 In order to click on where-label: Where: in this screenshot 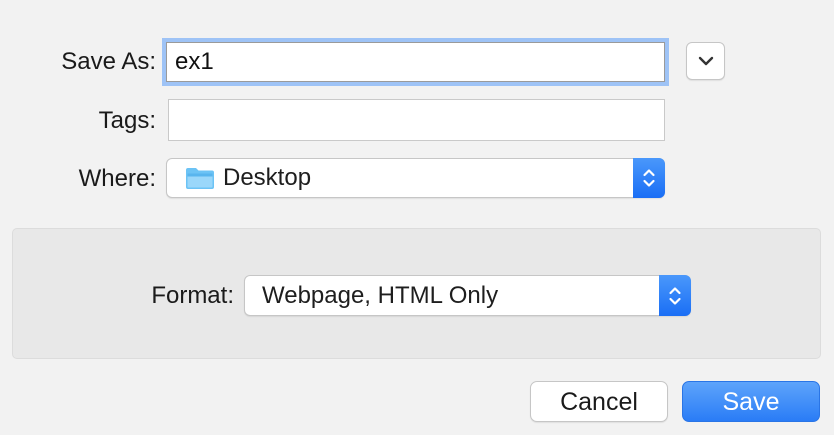, I will do `click(117, 178)`.